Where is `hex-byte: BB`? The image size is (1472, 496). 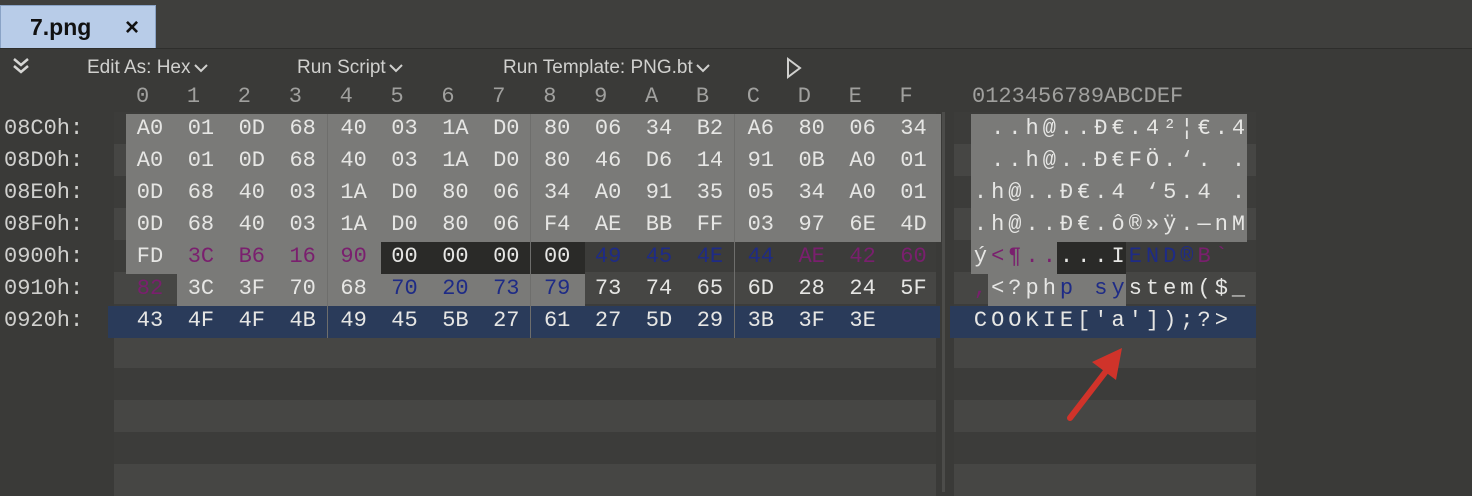 hex-byte: BB is located at coordinates (659, 224).